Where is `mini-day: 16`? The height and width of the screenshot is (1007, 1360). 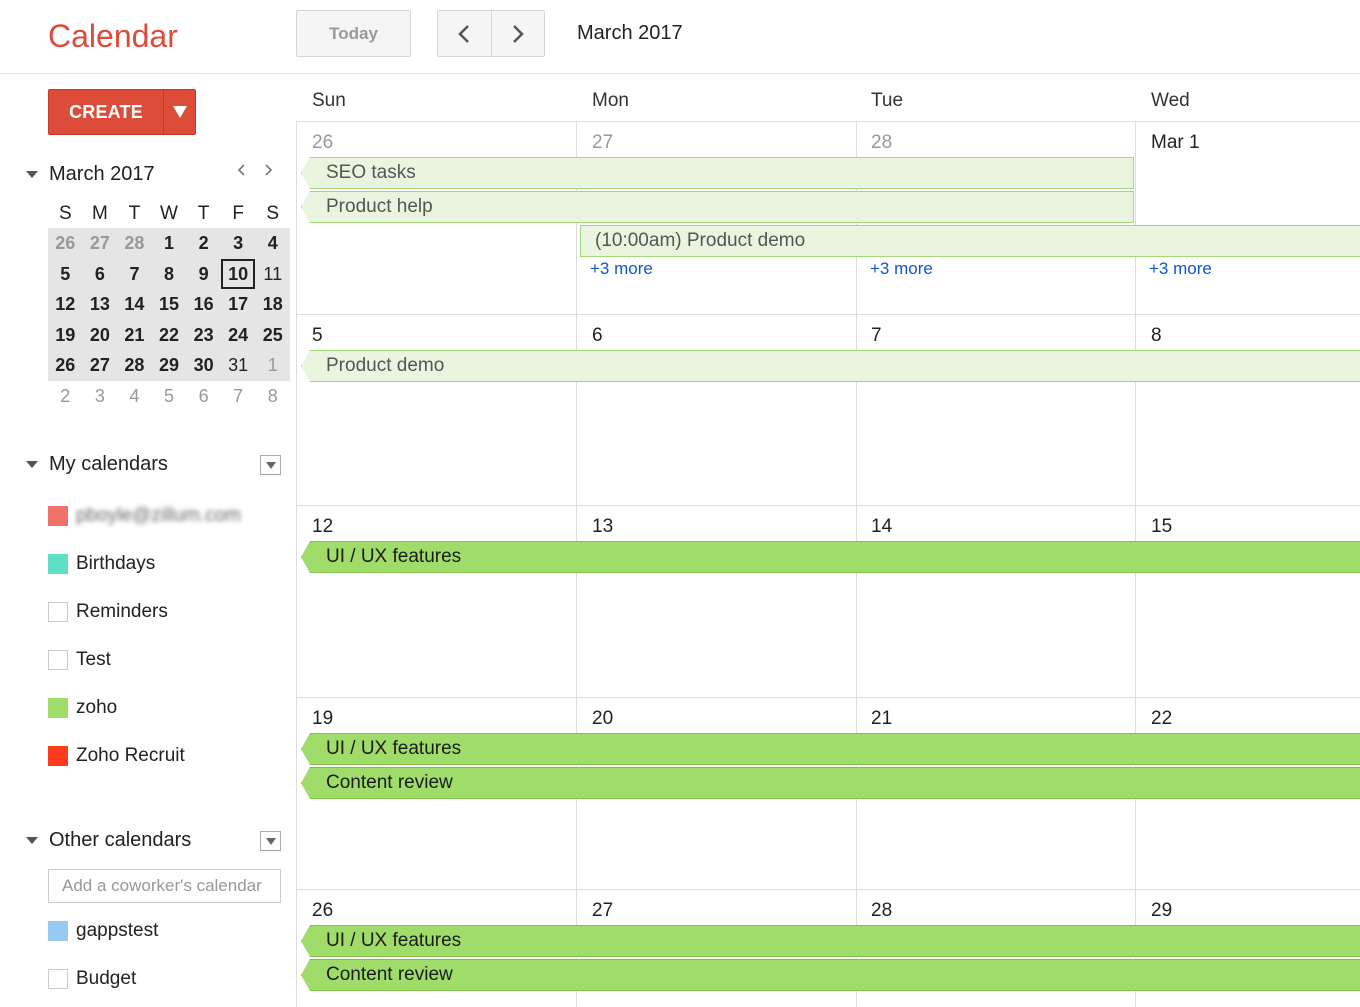 mini-day: 16 is located at coordinates (203, 304).